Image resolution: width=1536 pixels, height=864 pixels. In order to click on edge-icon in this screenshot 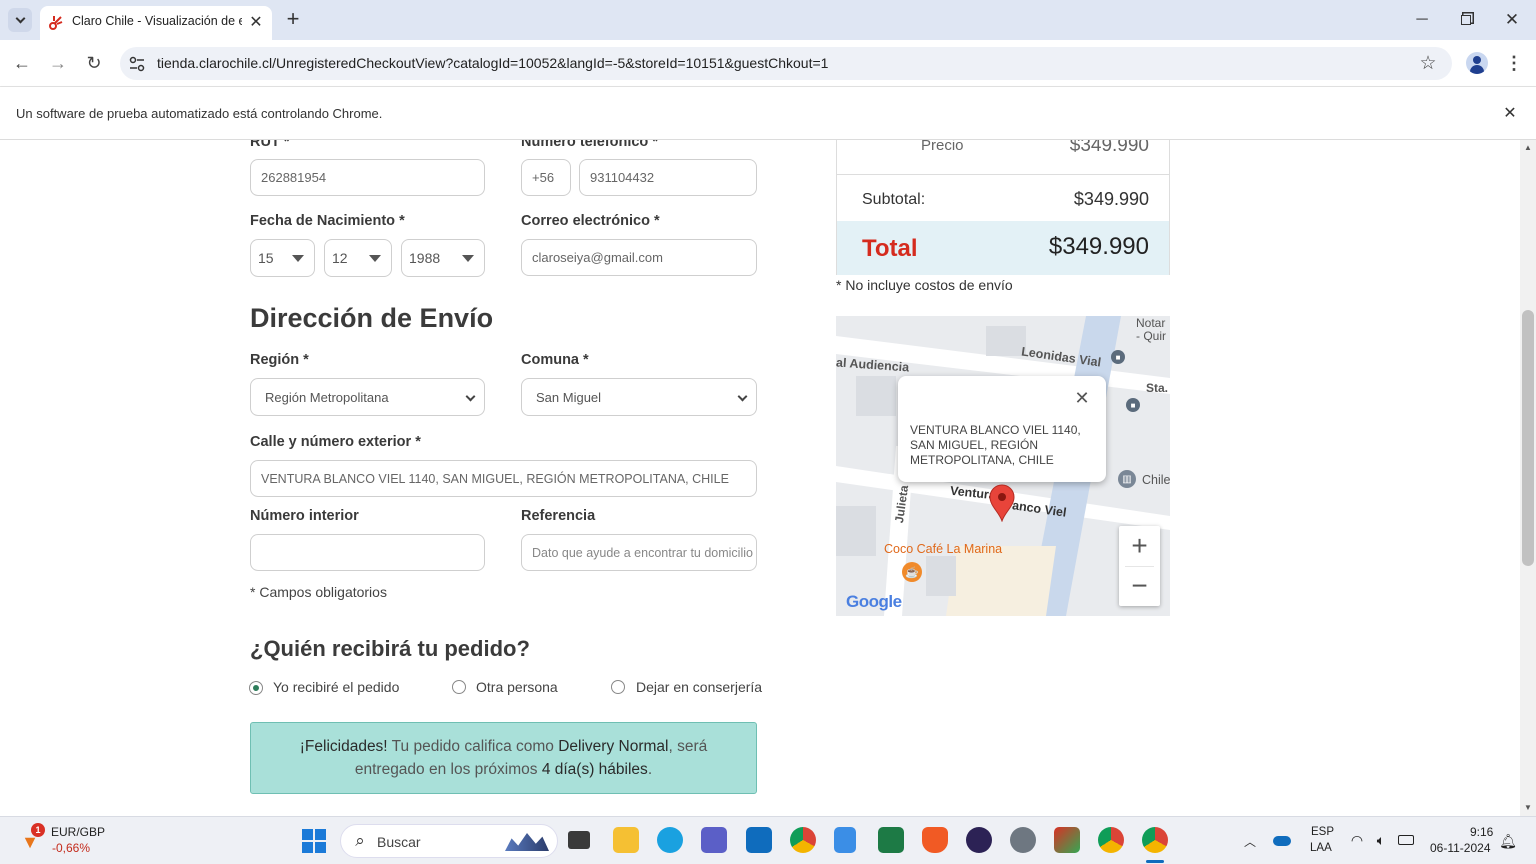, I will do `click(670, 840)`.